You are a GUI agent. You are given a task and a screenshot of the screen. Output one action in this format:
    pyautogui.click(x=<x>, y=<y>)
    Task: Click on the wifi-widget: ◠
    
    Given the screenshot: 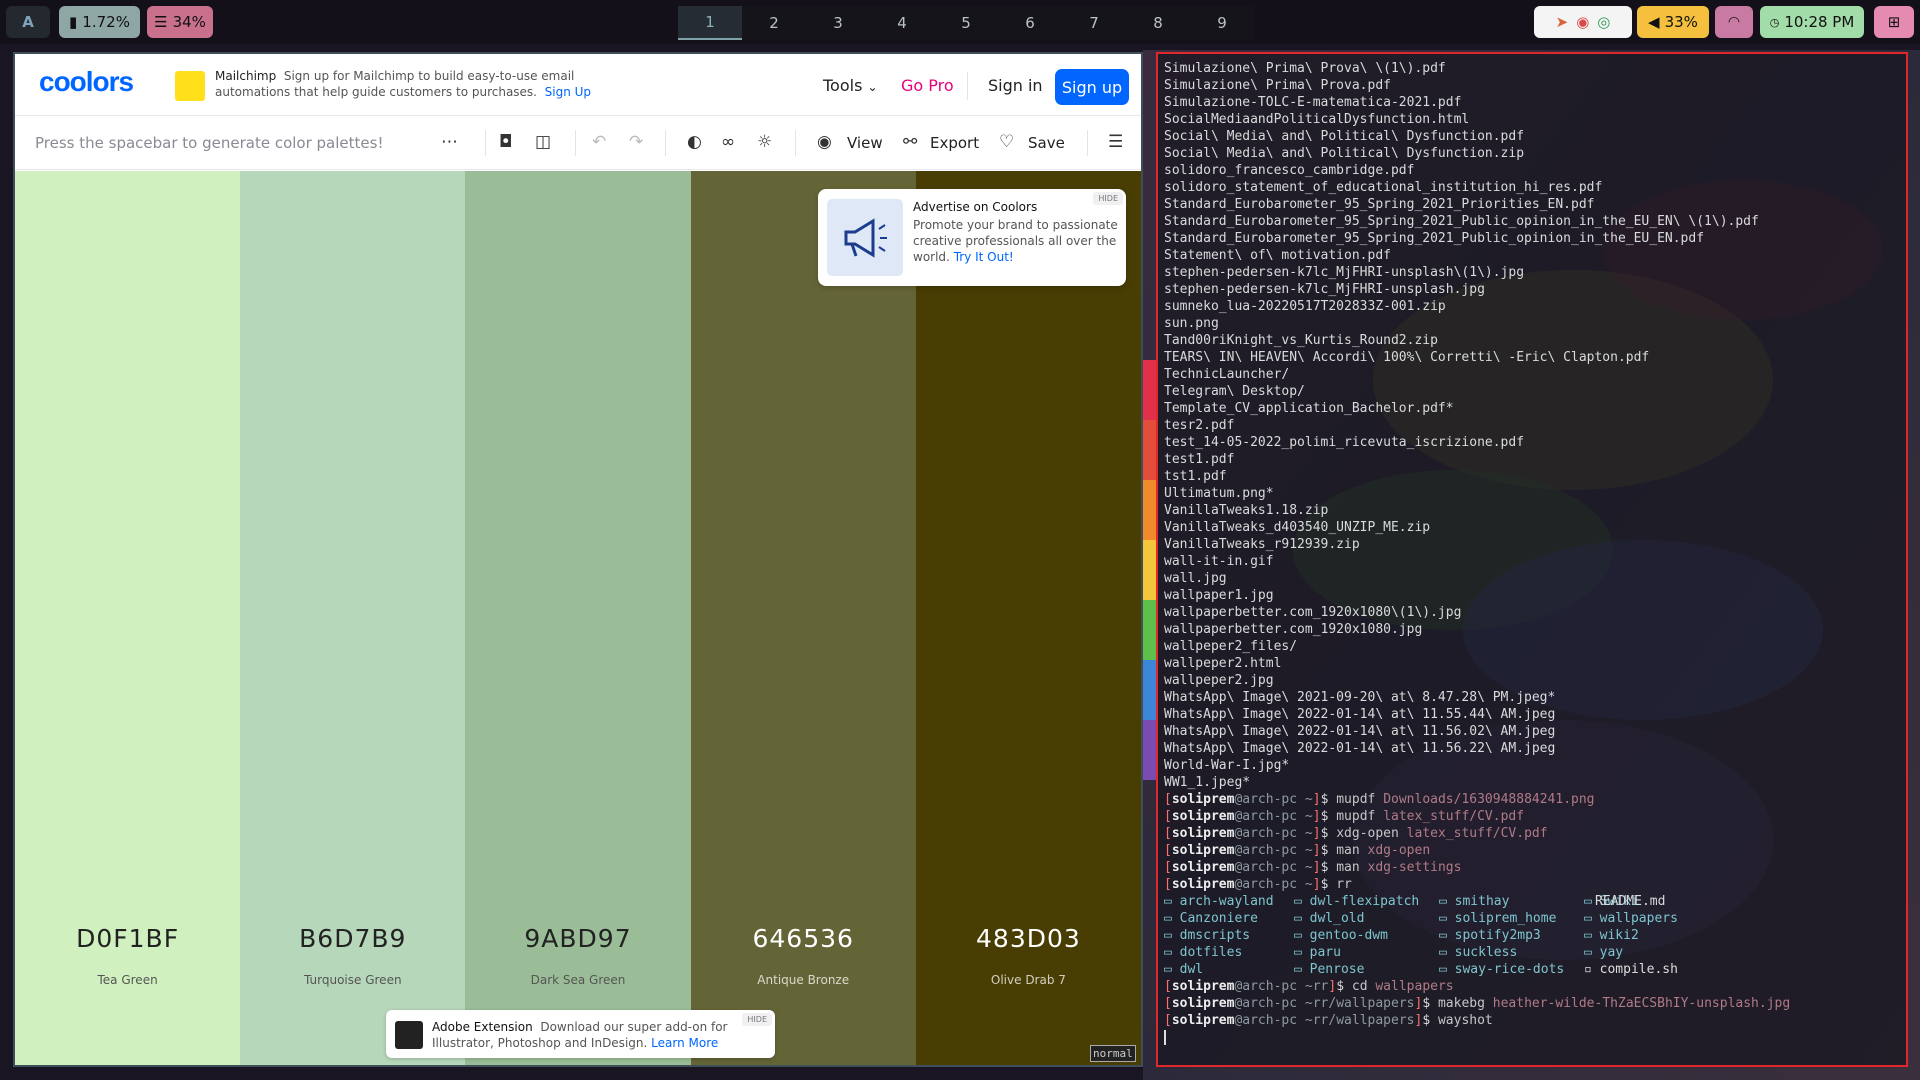 What is the action you would take?
    pyautogui.click(x=1734, y=22)
    